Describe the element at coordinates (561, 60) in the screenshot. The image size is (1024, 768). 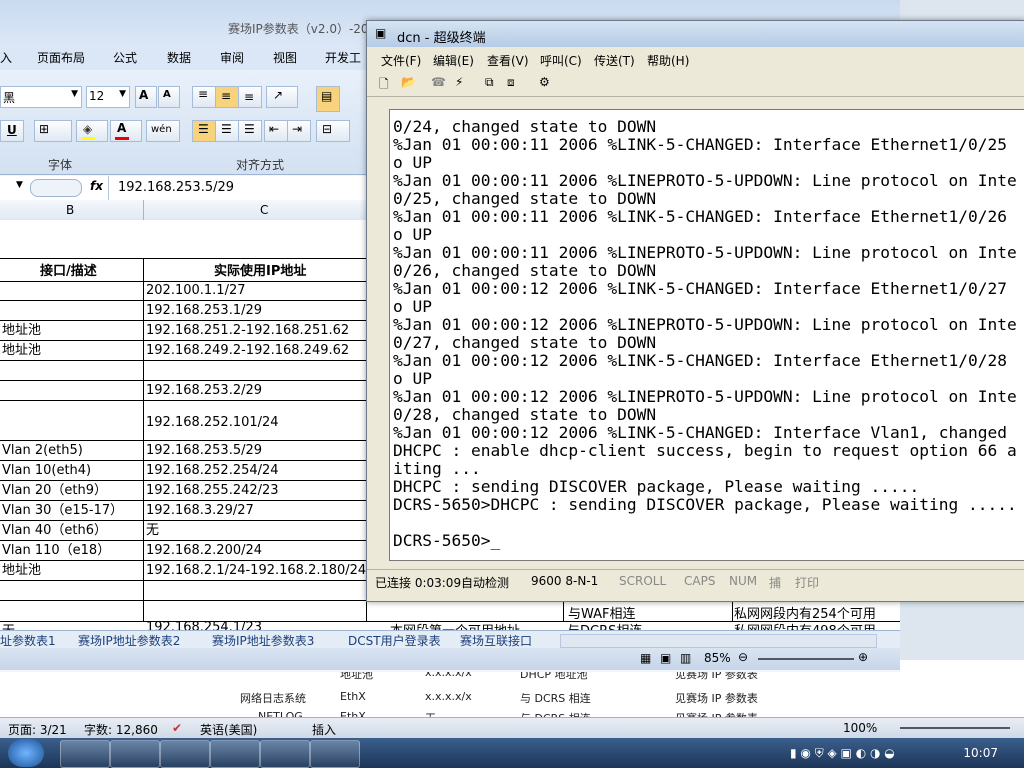
I see `menu-call: 呼叫(C)` at that location.